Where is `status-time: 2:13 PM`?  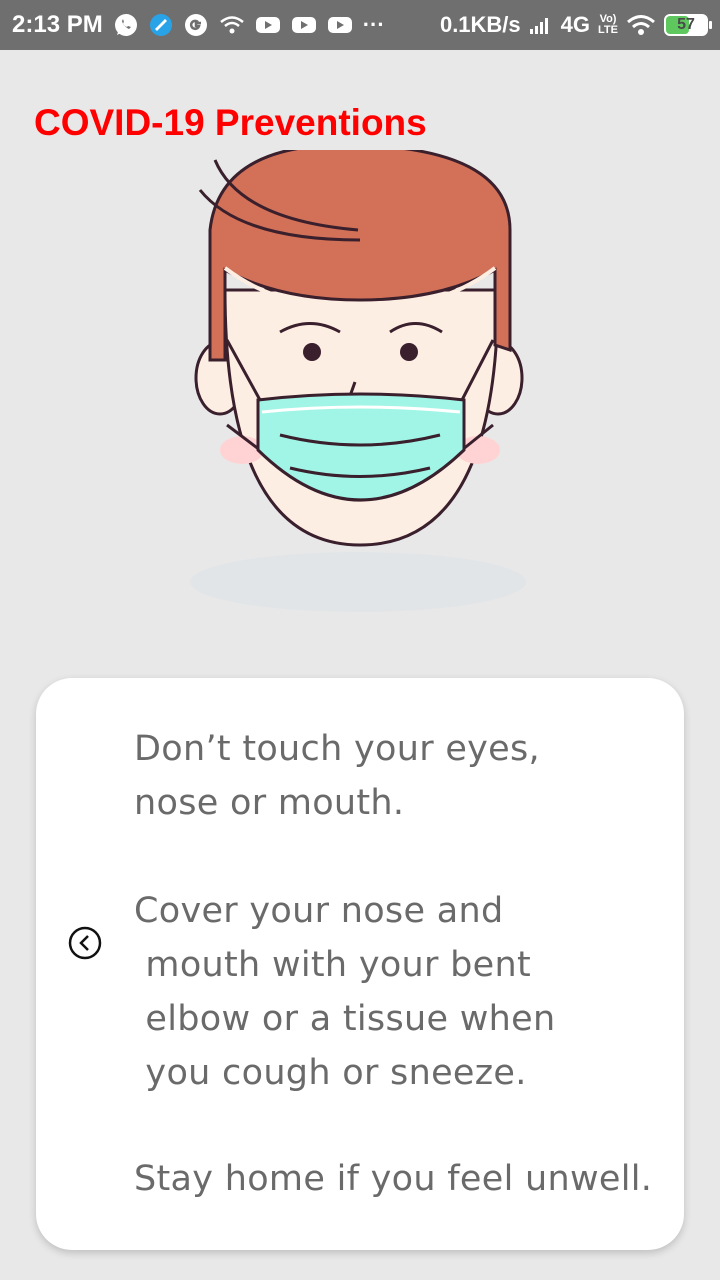
status-time: 2:13 PM is located at coordinates (57, 24).